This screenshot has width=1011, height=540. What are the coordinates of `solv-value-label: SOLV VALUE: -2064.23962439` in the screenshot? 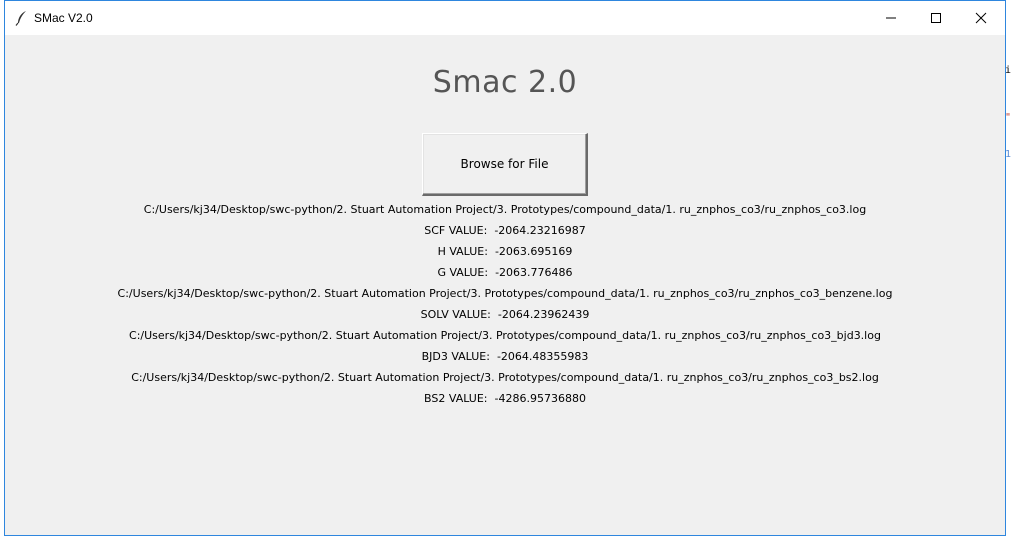 It's located at (505, 314).